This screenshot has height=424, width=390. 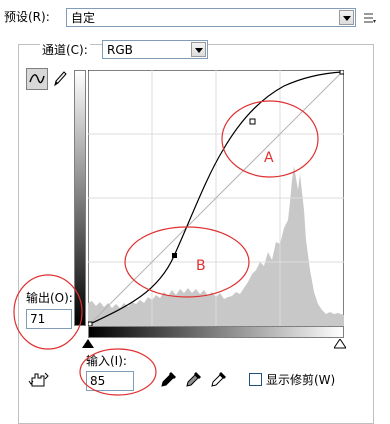 I want to click on input-label: 输入(I):, so click(x=106, y=361).